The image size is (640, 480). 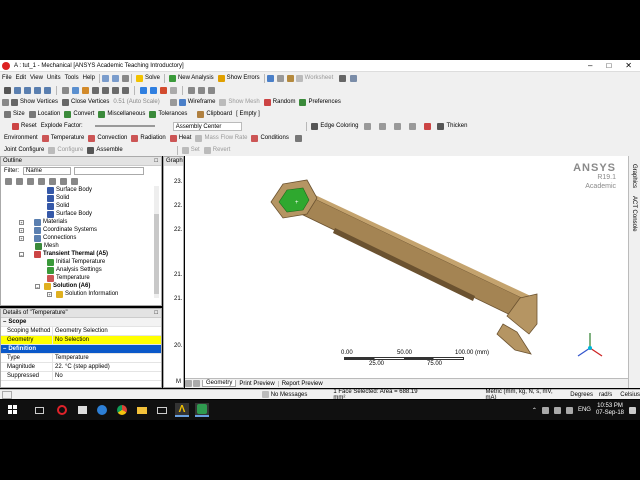 What do you see at coordinates (104, 150) in the screenshot?
I see `assemble-button: Assemble` at bounding box center [104, 150].